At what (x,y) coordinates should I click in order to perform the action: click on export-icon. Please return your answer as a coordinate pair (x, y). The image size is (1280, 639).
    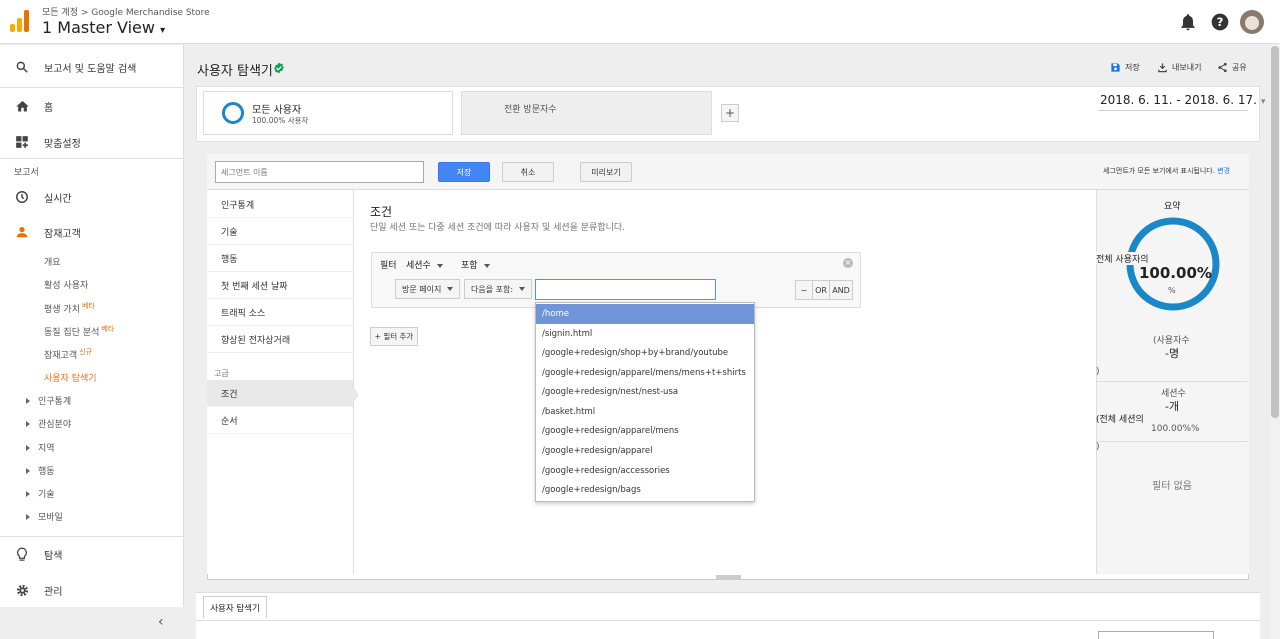
    Looking at the image, I should click on (1162, 68).